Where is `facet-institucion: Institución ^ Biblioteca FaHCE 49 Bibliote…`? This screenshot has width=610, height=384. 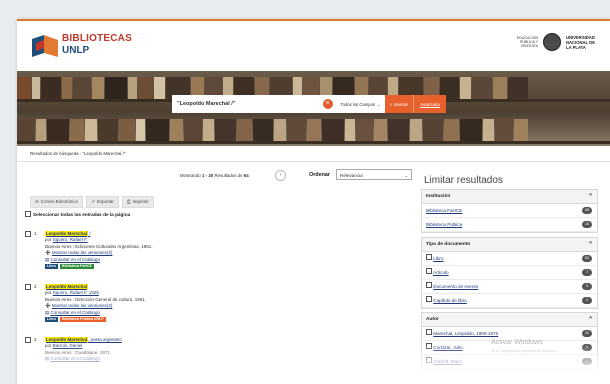 facet-institucion: Institución ^ Biblioteca FaHCE 49 Bibliote… is located at coordinates (509, 211).